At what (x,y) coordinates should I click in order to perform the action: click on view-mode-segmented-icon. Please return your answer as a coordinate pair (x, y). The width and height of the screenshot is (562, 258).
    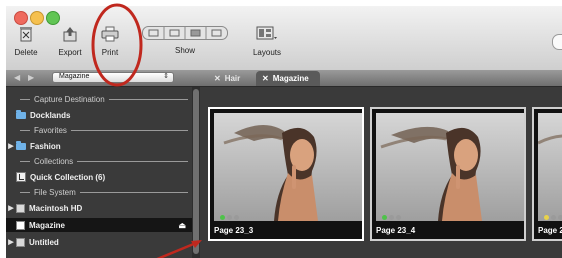
    Looking at the image, I should click on (185, 34).